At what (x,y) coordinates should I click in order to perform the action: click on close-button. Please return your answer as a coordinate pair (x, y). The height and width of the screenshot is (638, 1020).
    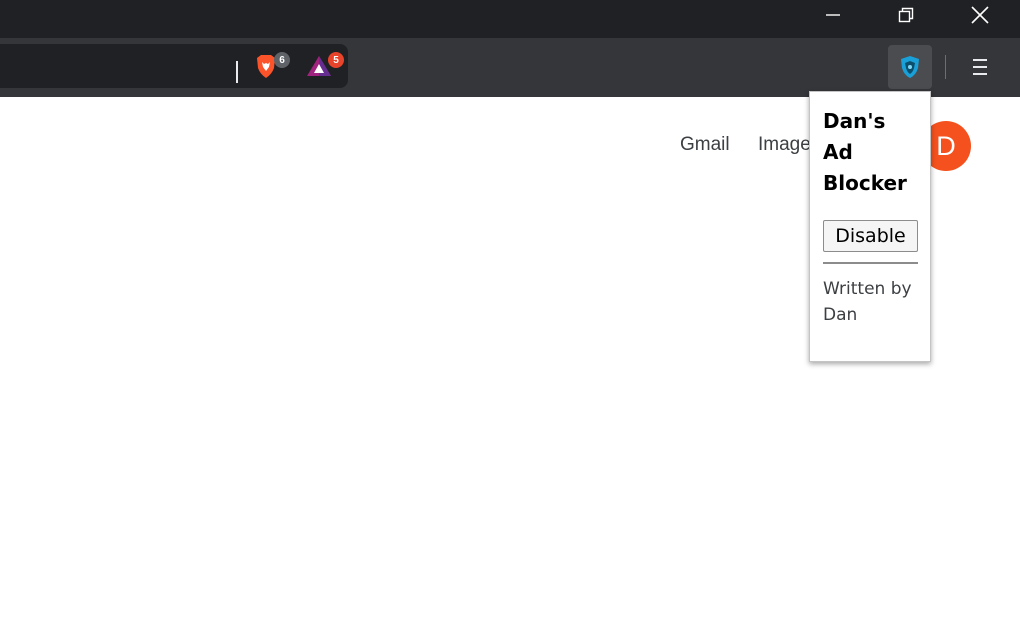
    Looking at the image, I should click on (980, 15).